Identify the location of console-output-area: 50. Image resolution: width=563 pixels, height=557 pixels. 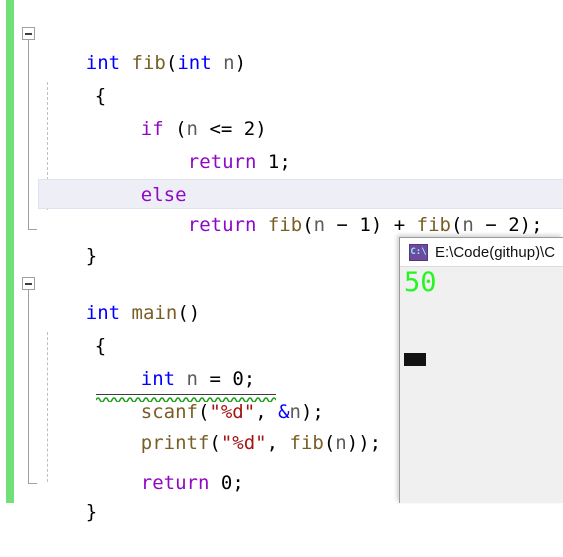
(481, 385).